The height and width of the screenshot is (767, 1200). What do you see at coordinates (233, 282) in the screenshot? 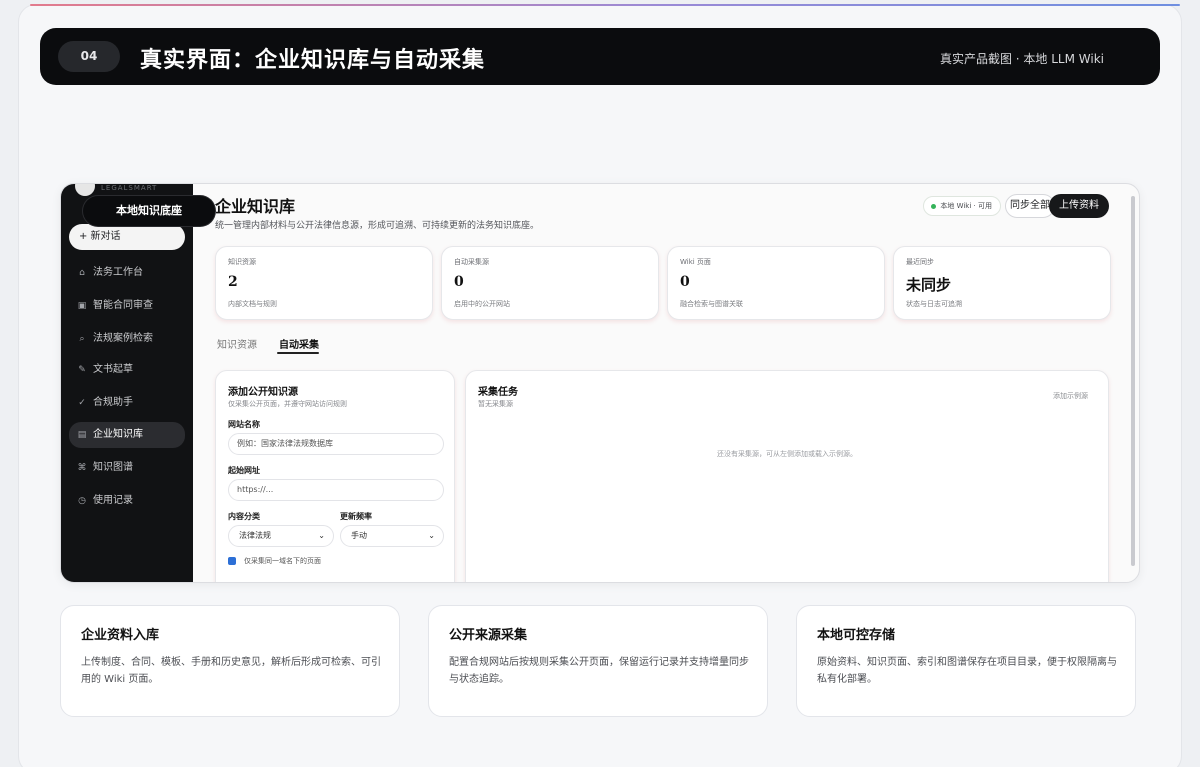
I see `stat-value: 2` at bounding box center [233, 282].